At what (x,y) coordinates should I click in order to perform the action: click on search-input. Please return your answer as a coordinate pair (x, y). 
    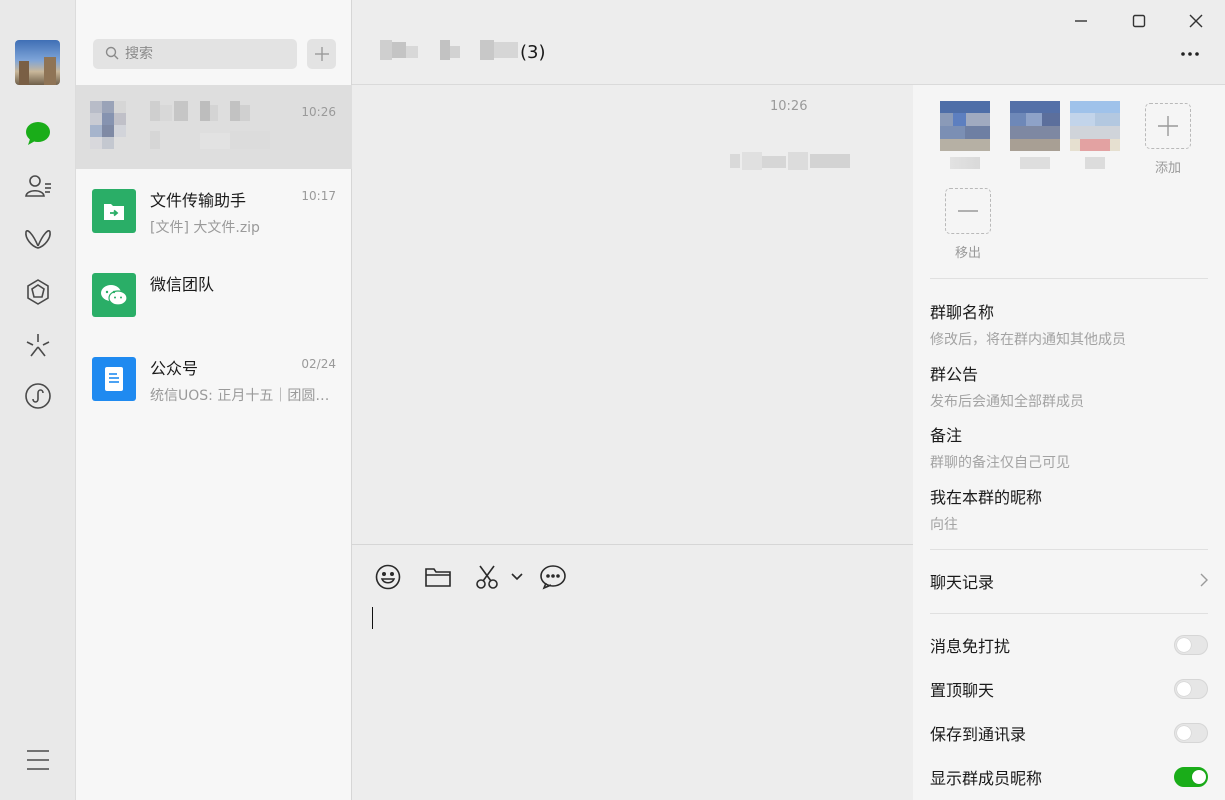
    Looking at the image, I should click on (205, 54).